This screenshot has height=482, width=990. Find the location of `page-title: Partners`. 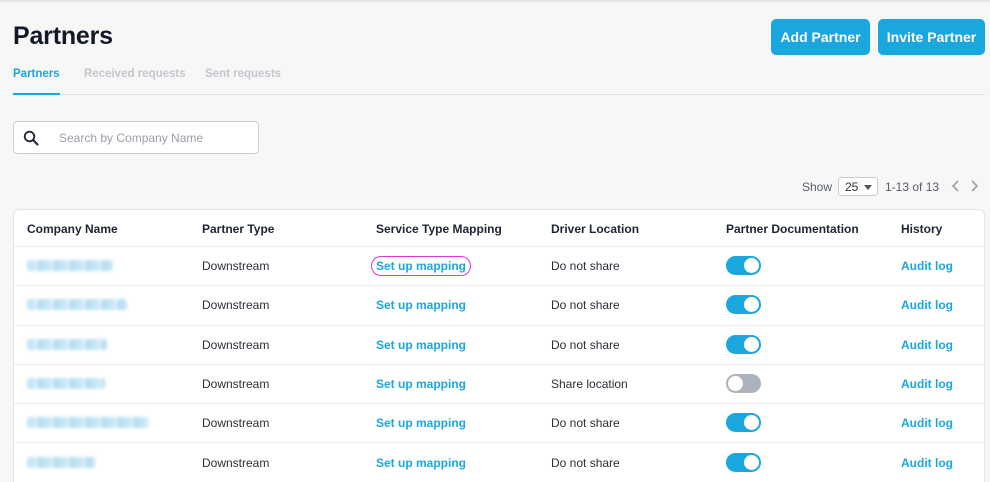

page-title: Partners is located at coordinates (63, 36).